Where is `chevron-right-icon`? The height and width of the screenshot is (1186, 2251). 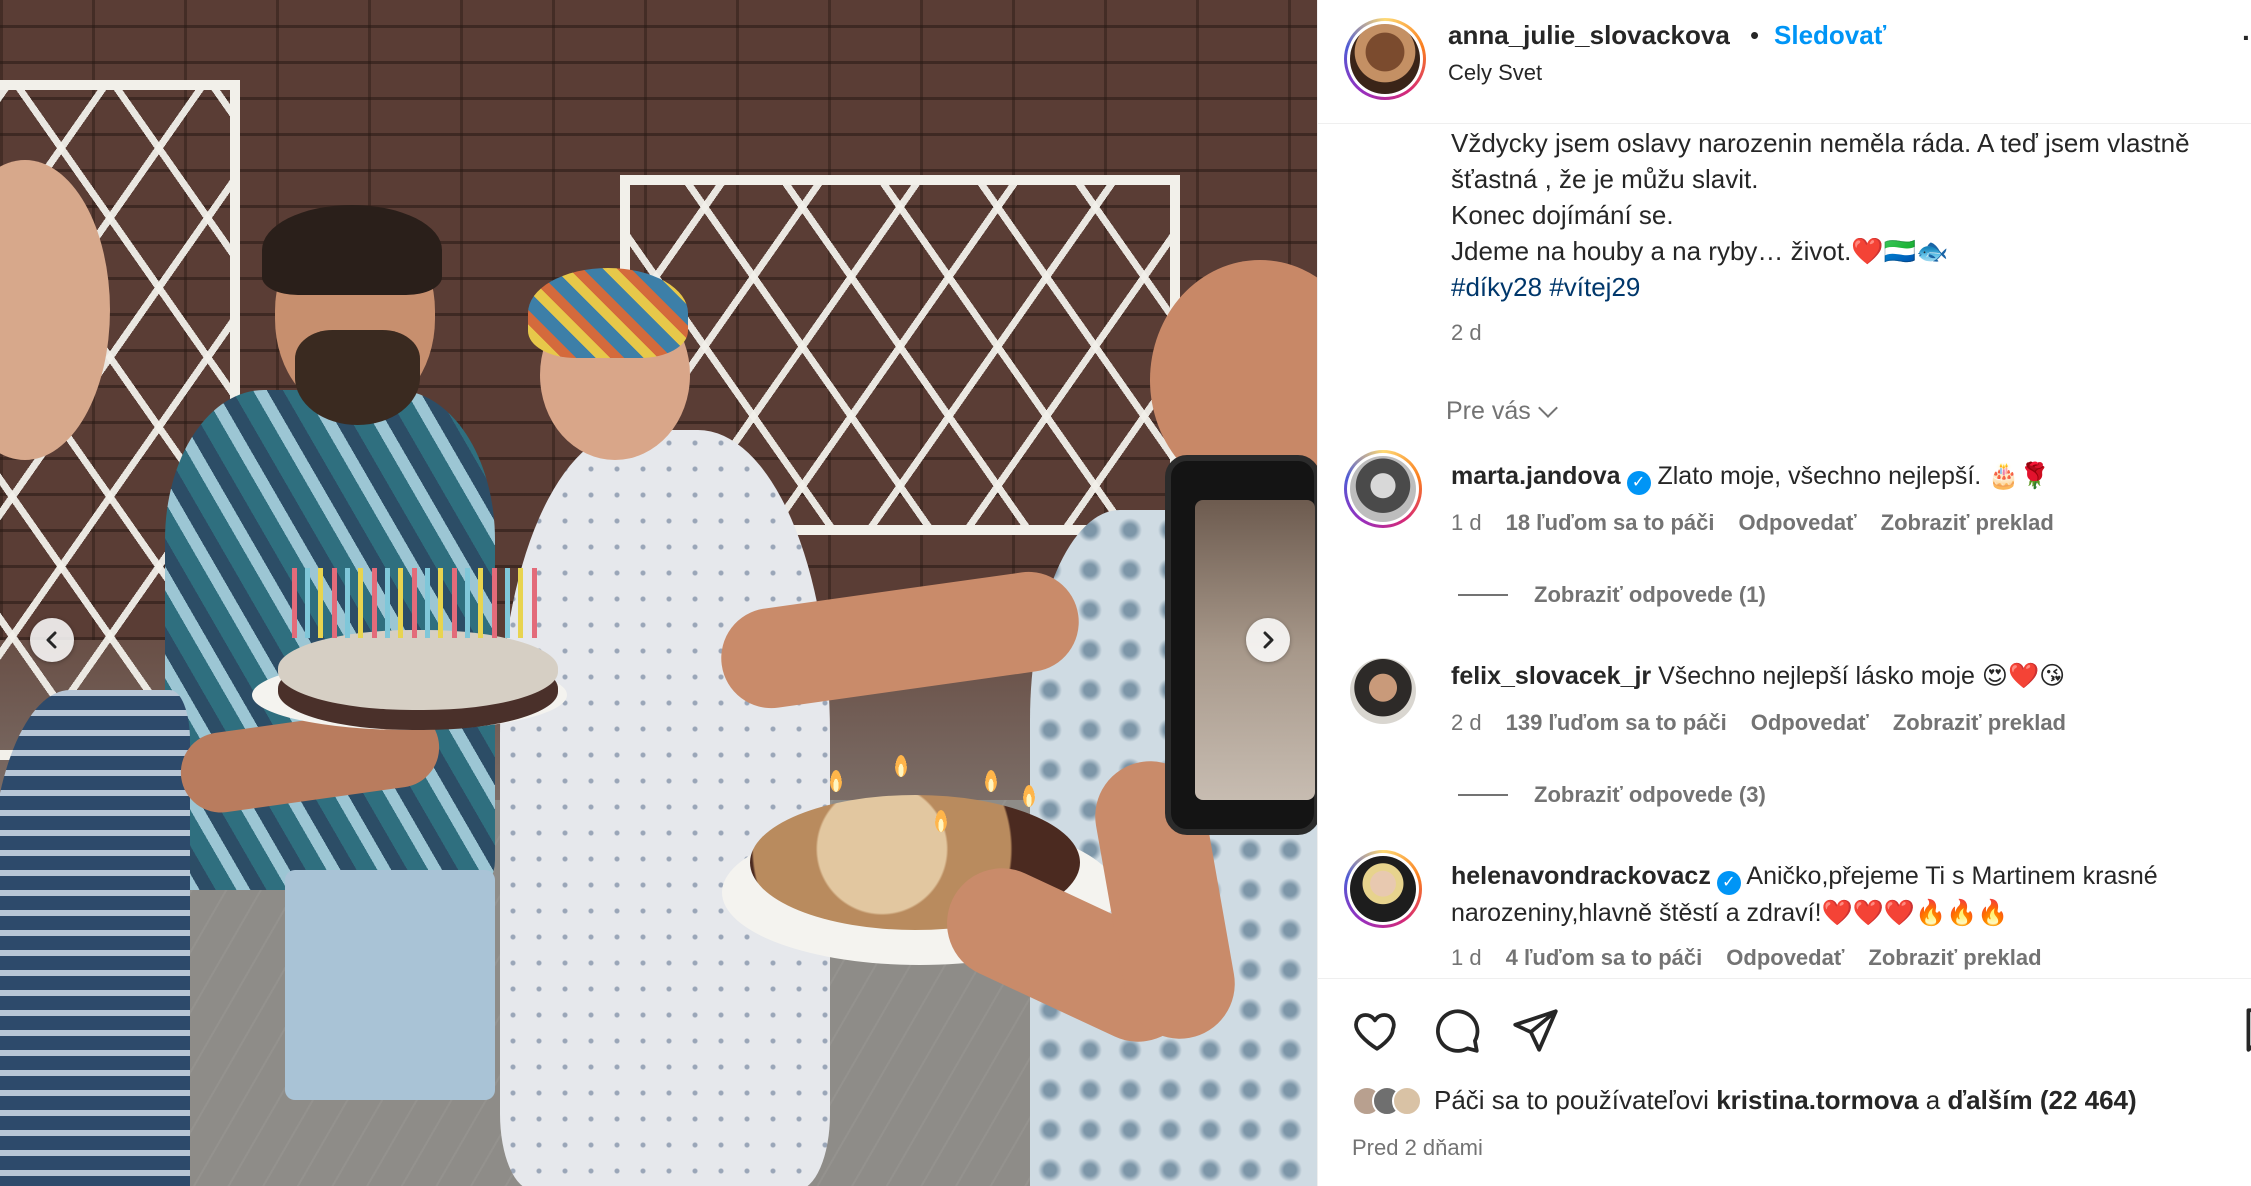 chevron-right-icon is located at coordinates (1268, 640).